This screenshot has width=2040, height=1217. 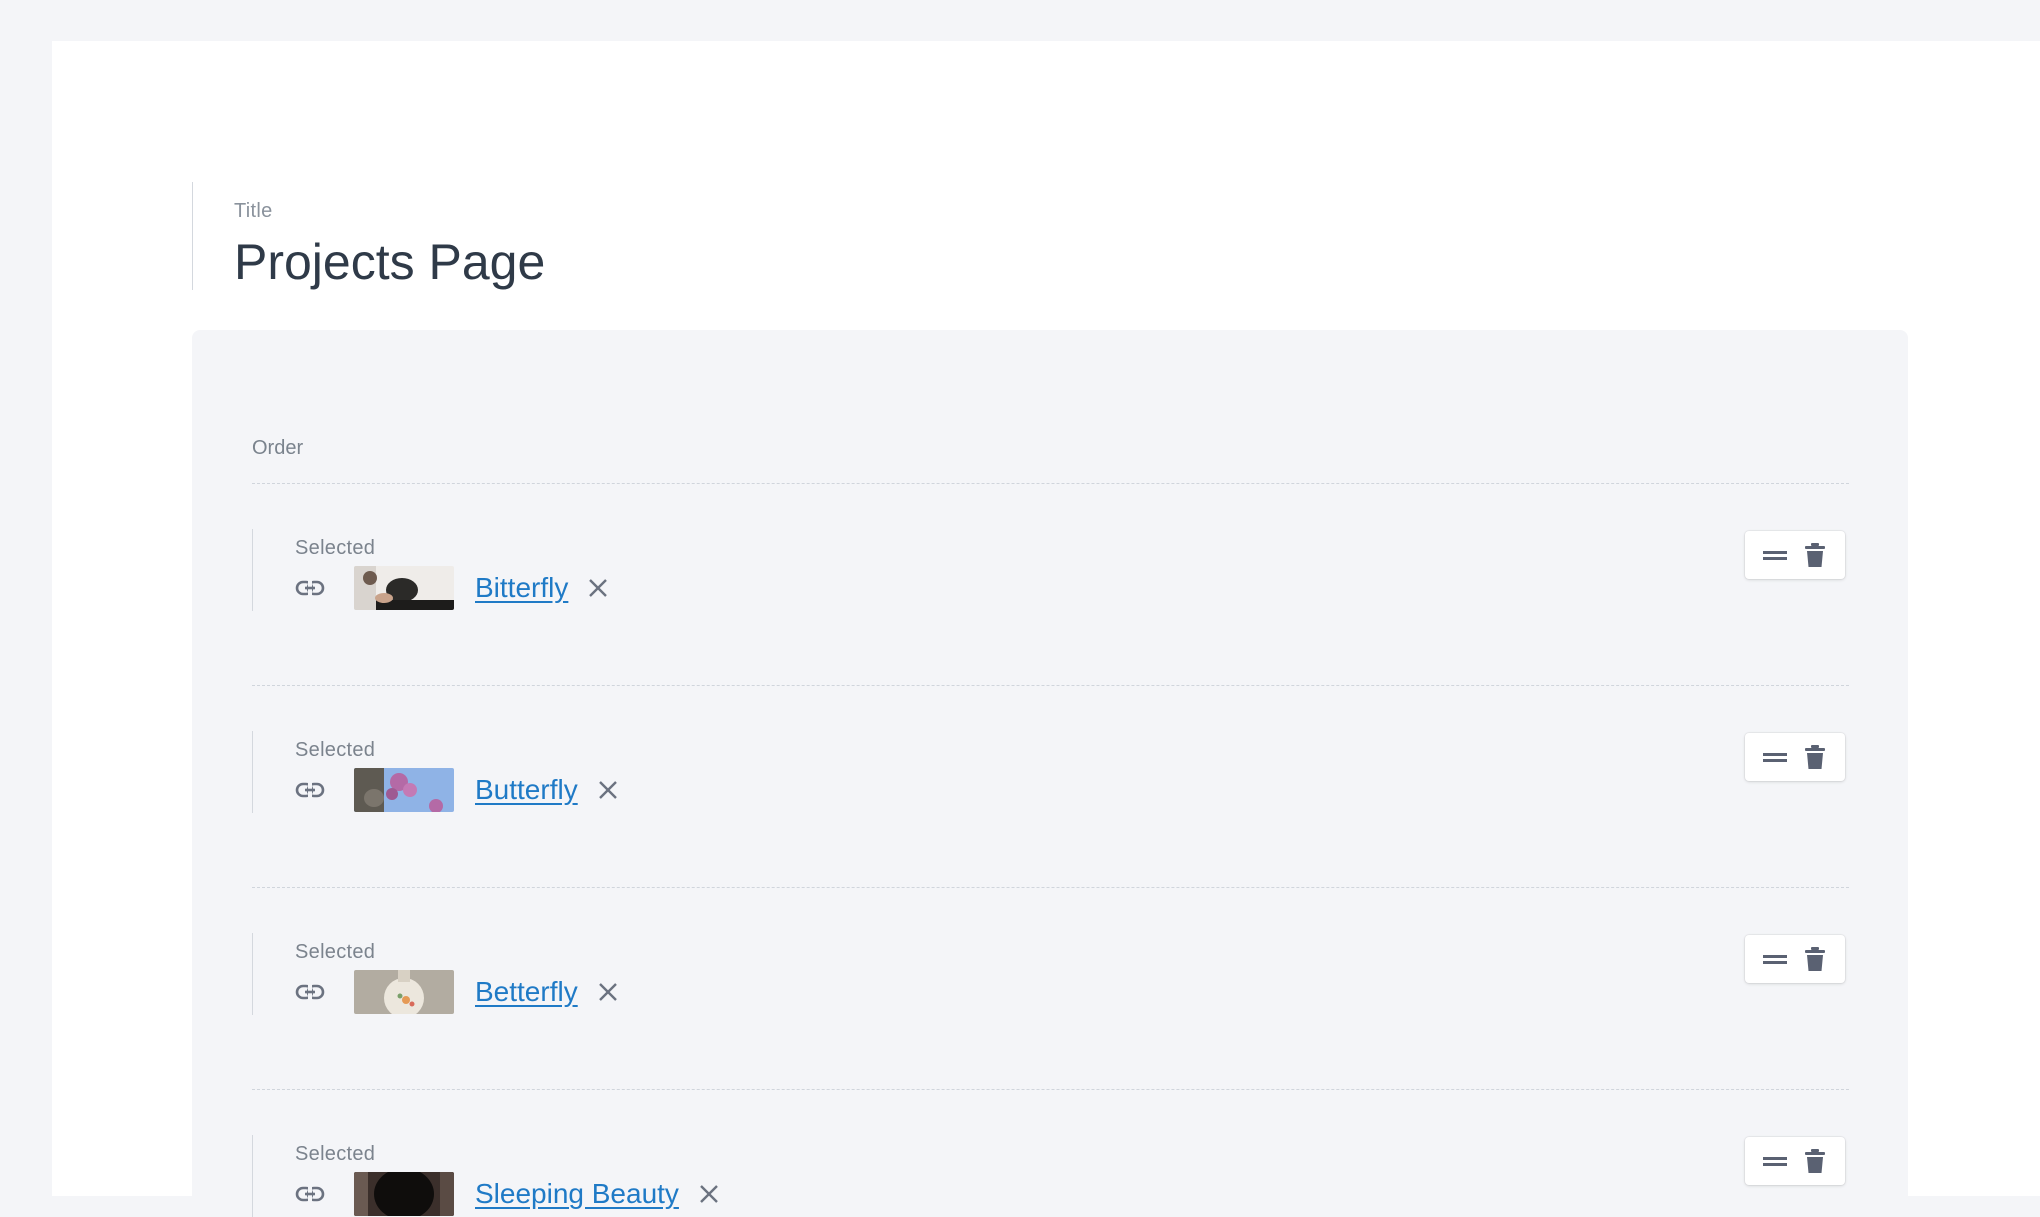 I want to click on selected-line: Bitterfly, so click(x=453, y=588).